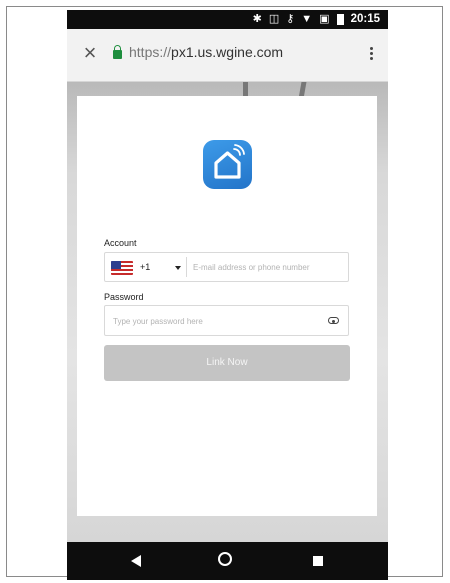  What do you see at coordinates (213, 321) in the screenshot?
I see `password-input` at bounding box center [213, 321].